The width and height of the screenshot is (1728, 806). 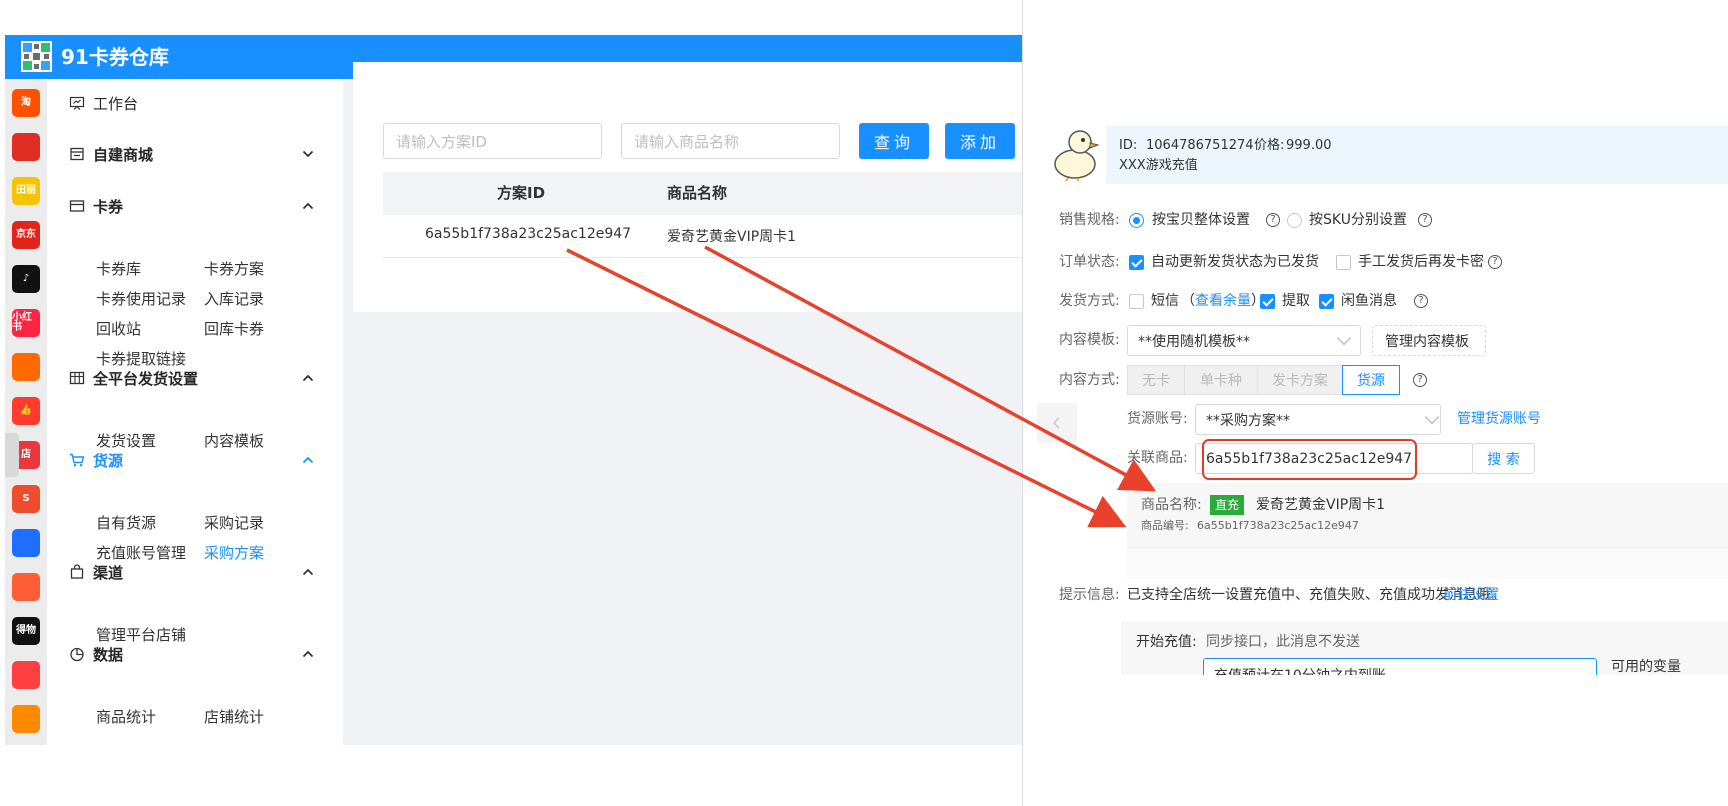 I want to click on pie-chart-icon, so click(x=77, y=654).